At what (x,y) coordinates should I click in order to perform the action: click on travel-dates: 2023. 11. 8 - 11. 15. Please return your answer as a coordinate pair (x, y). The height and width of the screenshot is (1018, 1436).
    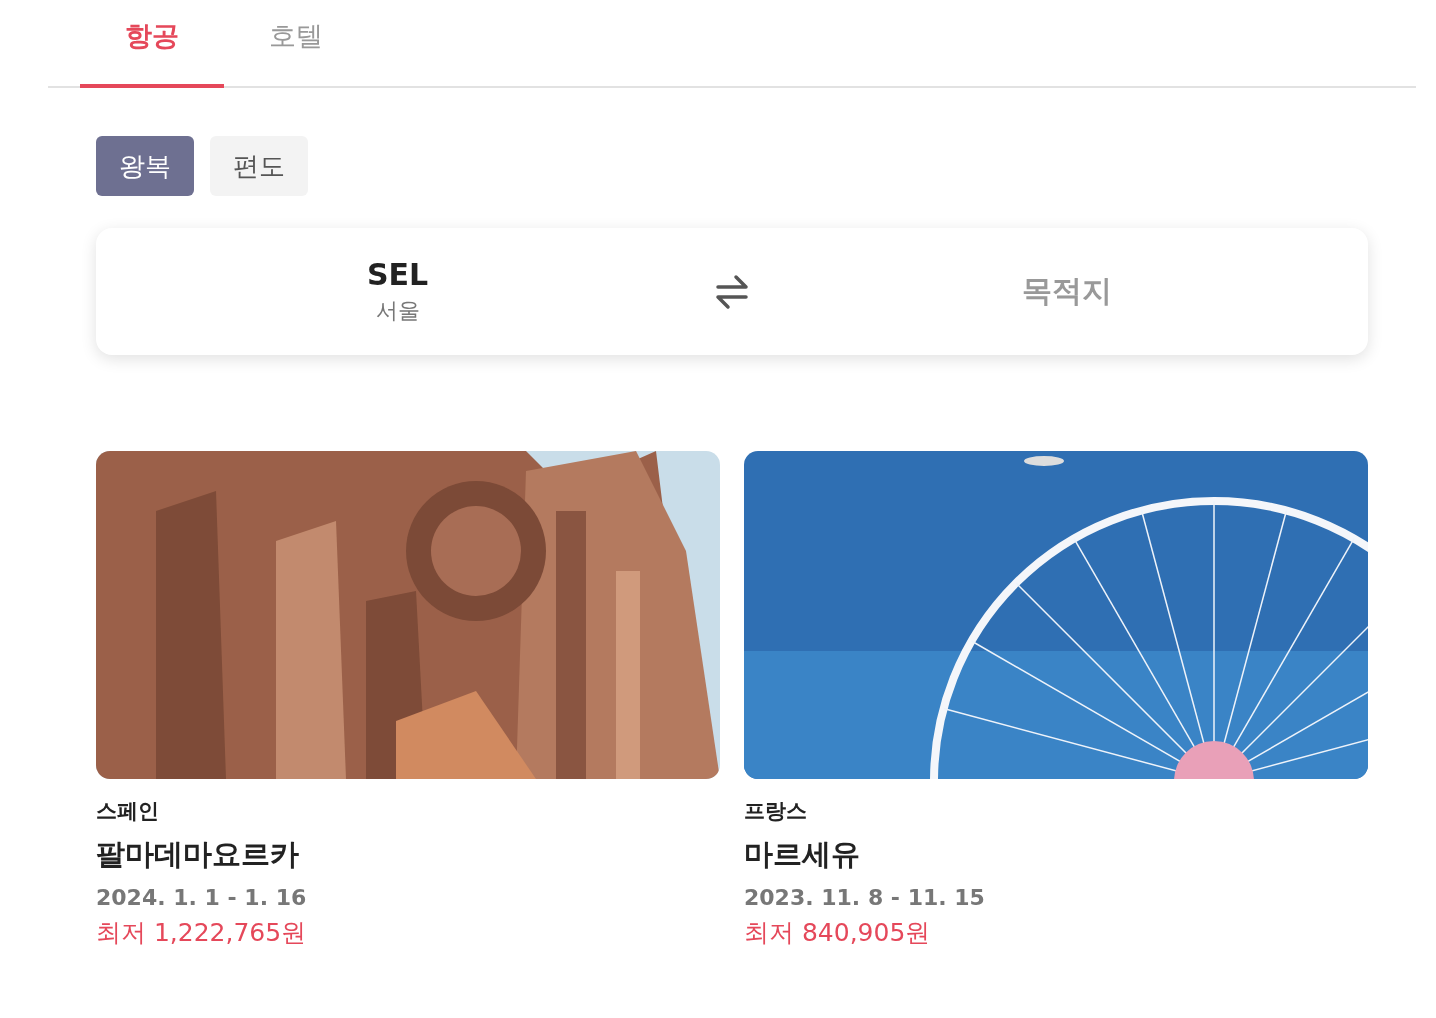
    Looking at the image, I should click on (865, 897).